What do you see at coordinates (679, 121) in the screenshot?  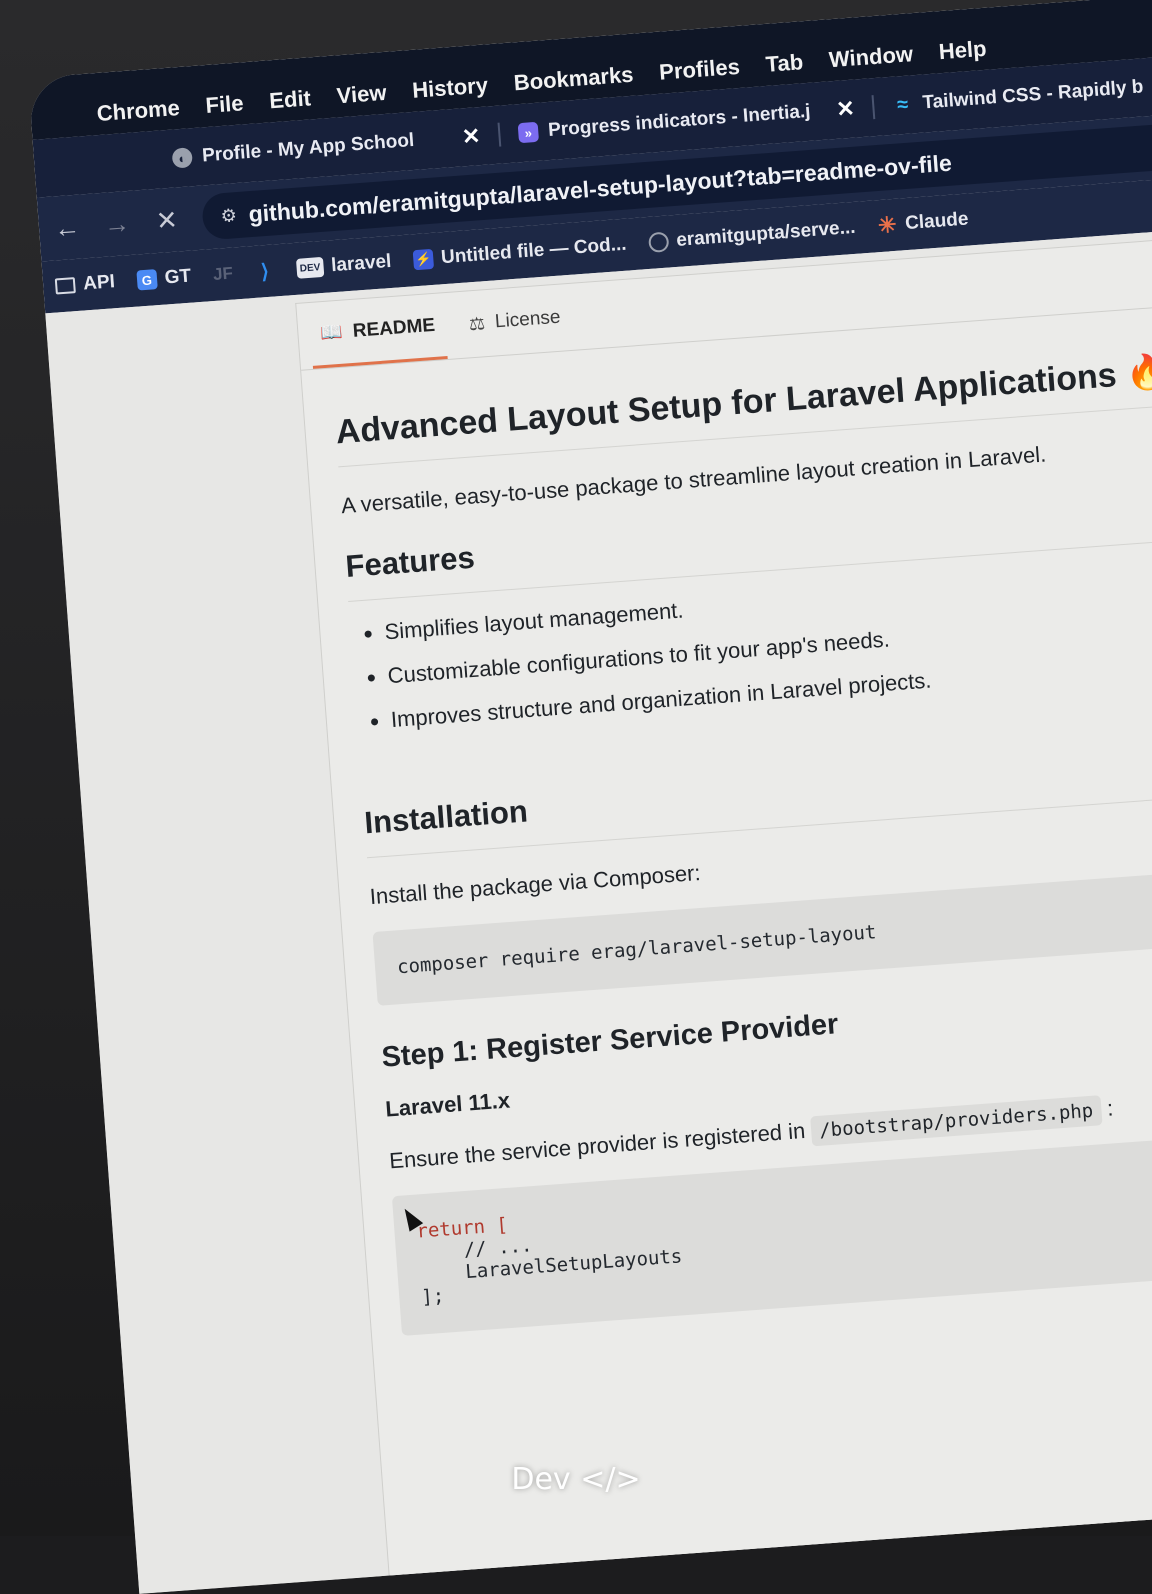 I see `tab-title: Progress indicators - Inertia.j` at bounding box center [679, 121].